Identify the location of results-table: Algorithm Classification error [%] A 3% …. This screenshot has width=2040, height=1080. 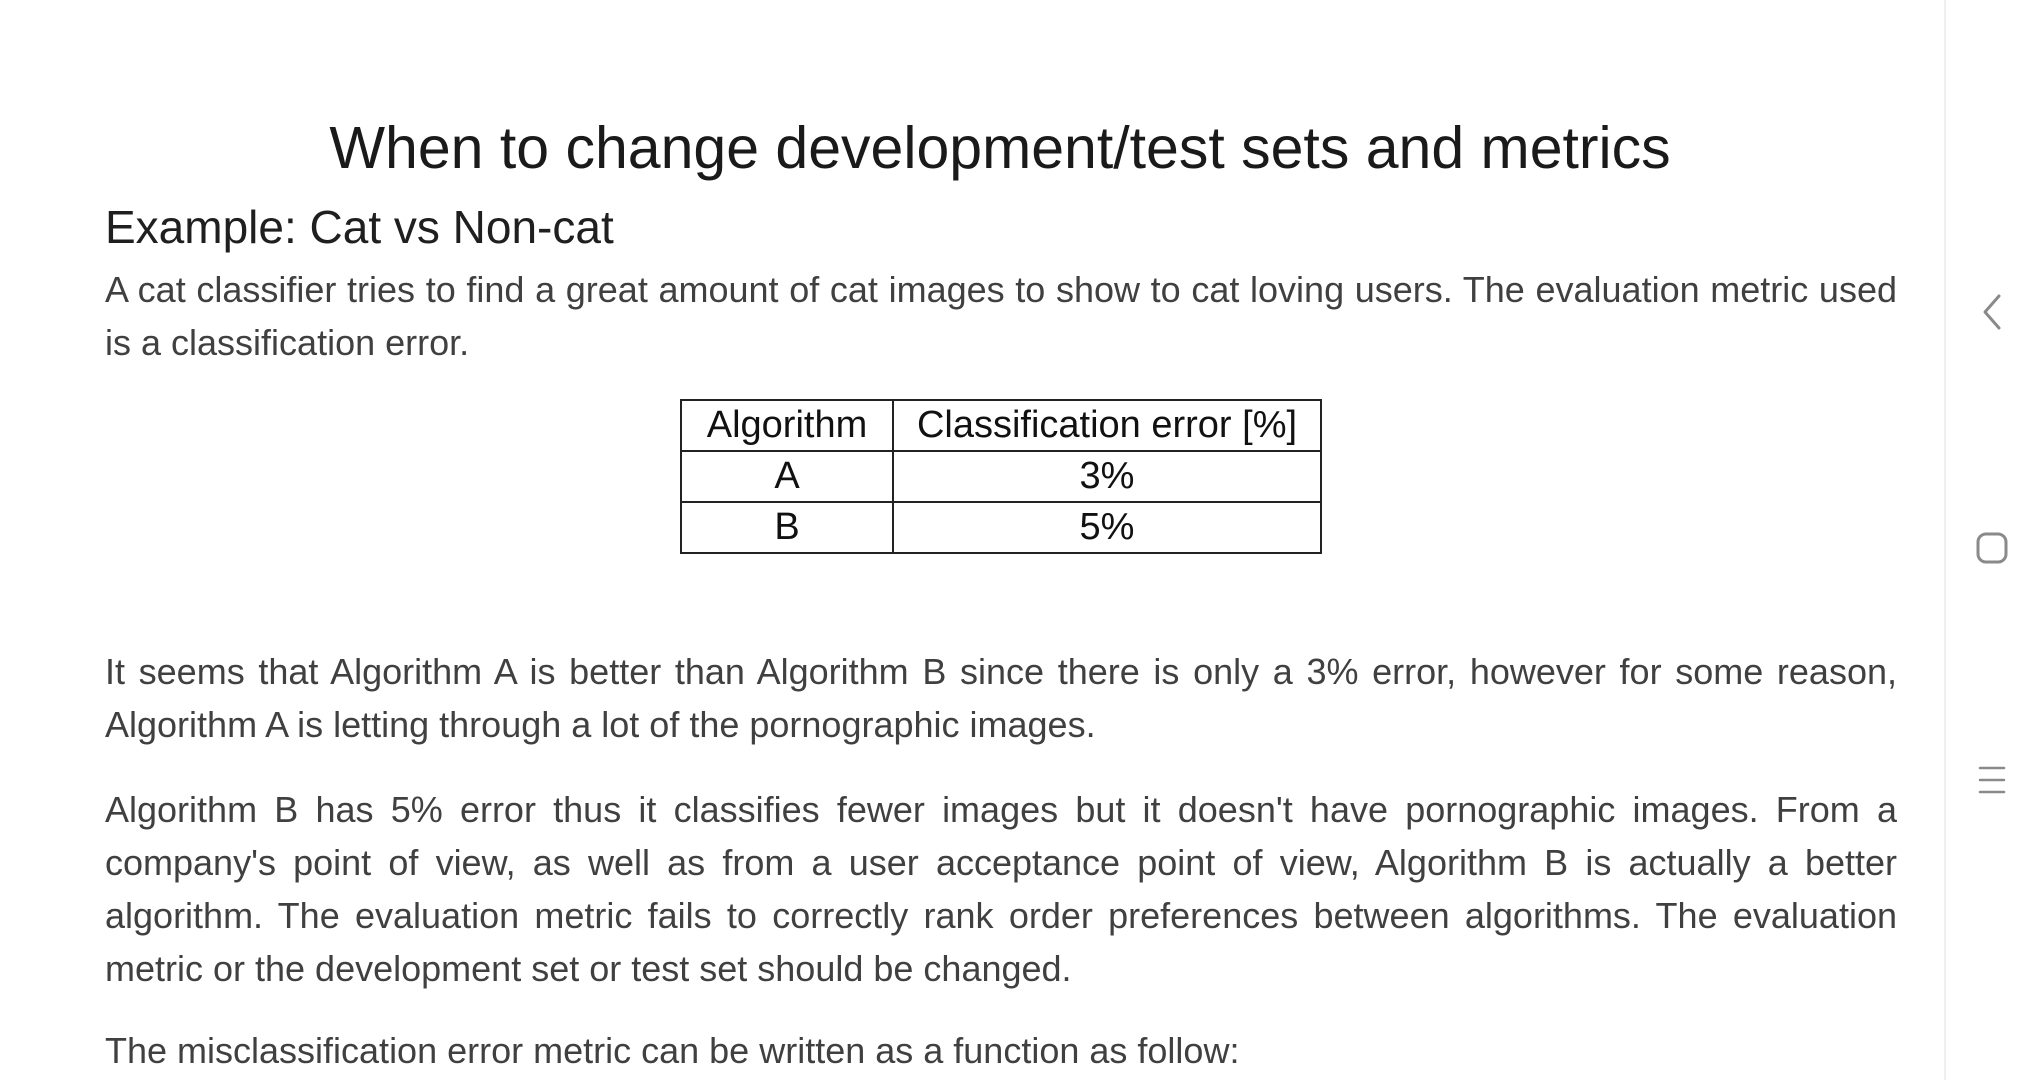
(1001, 476).